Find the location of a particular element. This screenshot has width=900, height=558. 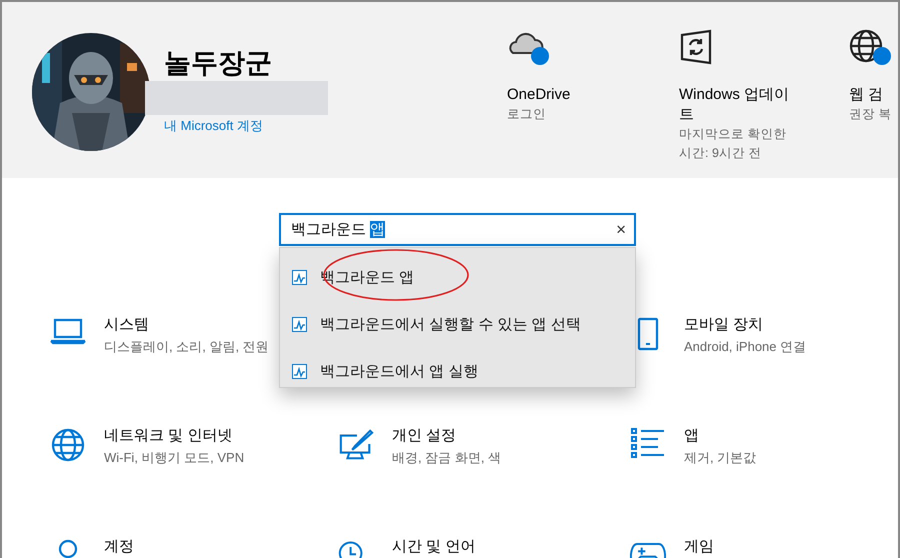

category-title: 게임 is located at coordinates (699, 546).